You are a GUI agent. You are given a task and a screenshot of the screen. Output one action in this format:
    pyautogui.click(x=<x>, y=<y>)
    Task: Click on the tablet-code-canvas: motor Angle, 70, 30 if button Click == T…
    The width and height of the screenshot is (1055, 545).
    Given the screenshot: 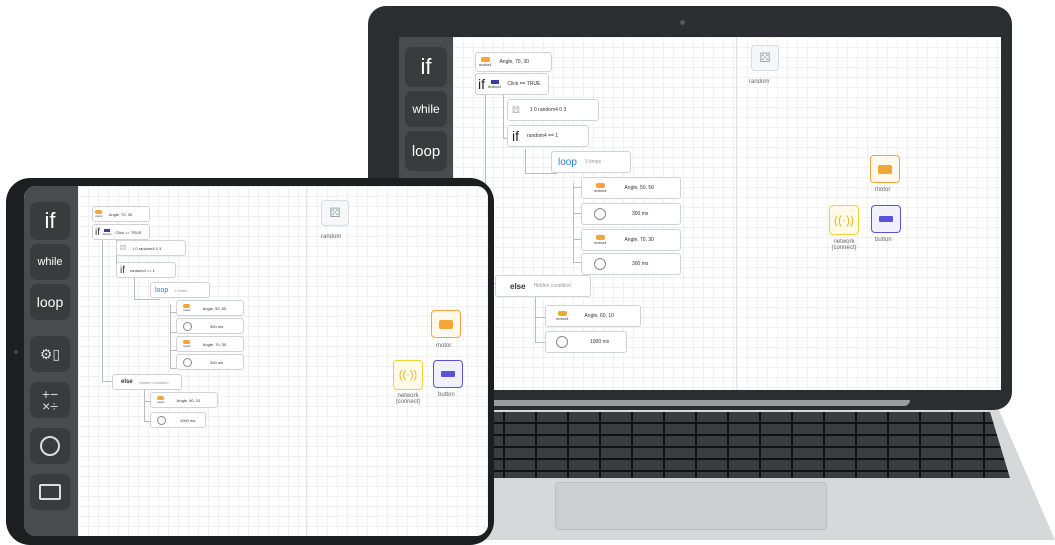 What is the action you would take?
    pyautogui.click(x=192, y=361)
    